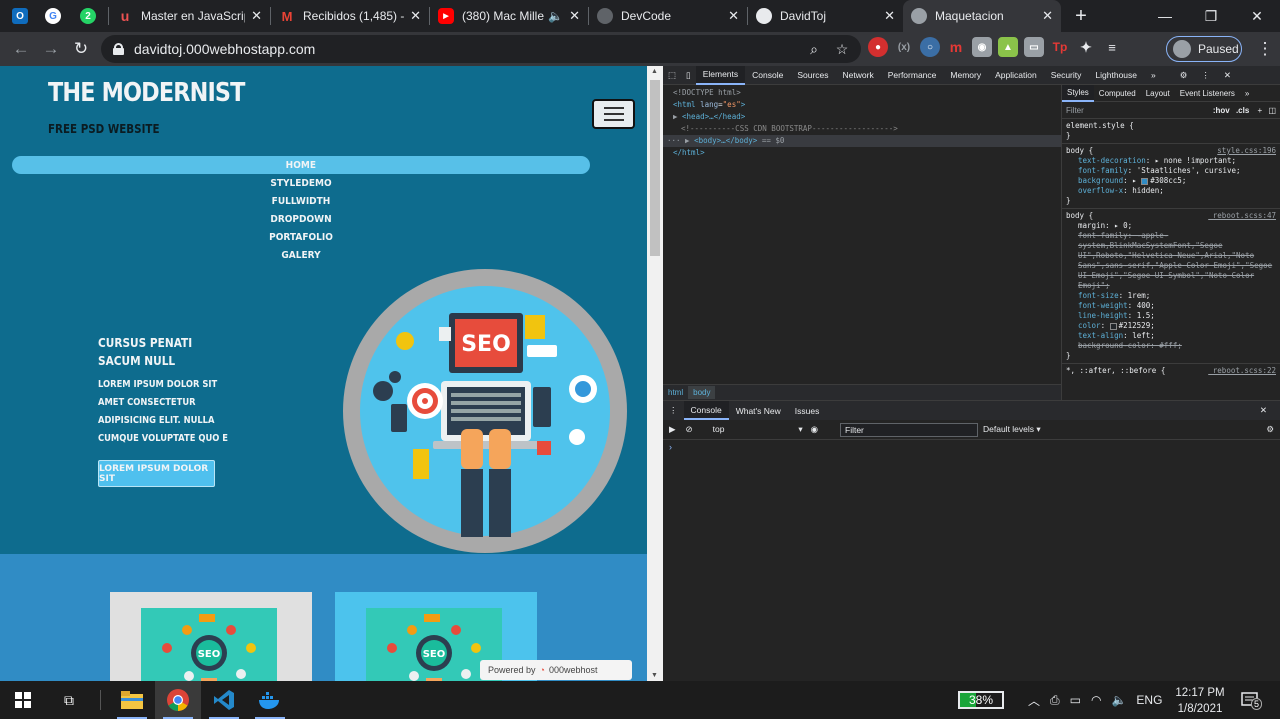 The width and height of the screenshot is (1280, 719). What do you see at coordinates (1204, 49) in the screenshot?
I see `profile-button: Paused` at bounding box center [1204, 49].